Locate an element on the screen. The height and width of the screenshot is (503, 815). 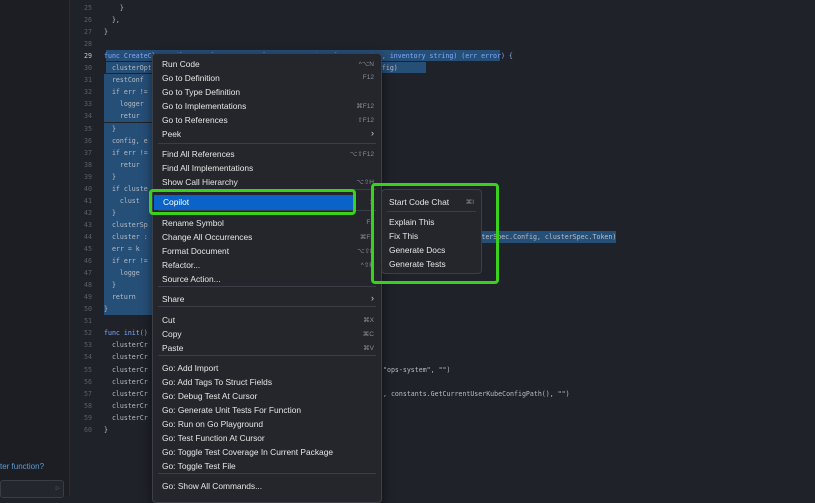
code-line: 52 func init() { is located at coordinates (113, 333).